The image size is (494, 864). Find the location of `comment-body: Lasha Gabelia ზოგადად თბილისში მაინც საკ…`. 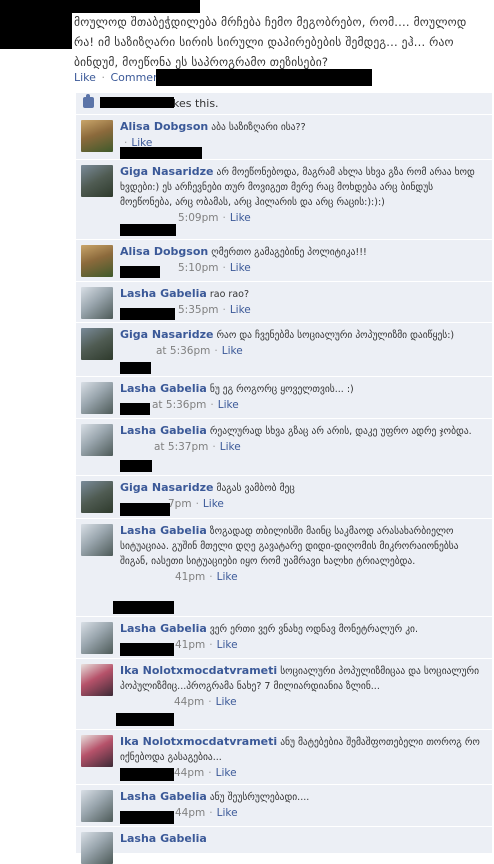

comment-body: Lasha Gabelia ზოგადად თბილისში მაინც საკ… is located at coordinates (303, 554).